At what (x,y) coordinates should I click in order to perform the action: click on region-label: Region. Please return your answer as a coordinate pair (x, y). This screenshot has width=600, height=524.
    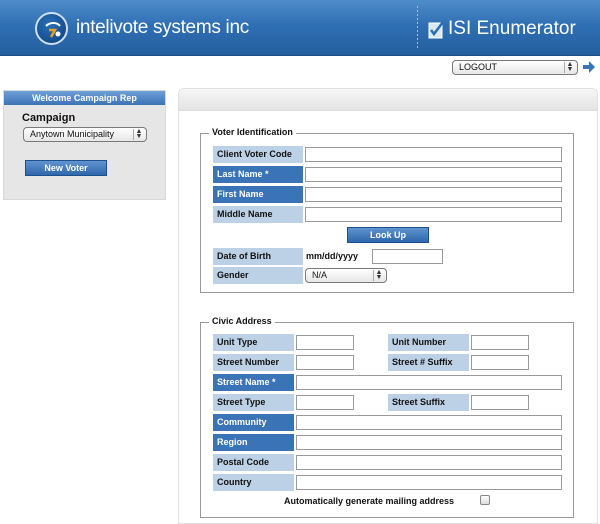
    Looking at the image, I should click on (253, 442).